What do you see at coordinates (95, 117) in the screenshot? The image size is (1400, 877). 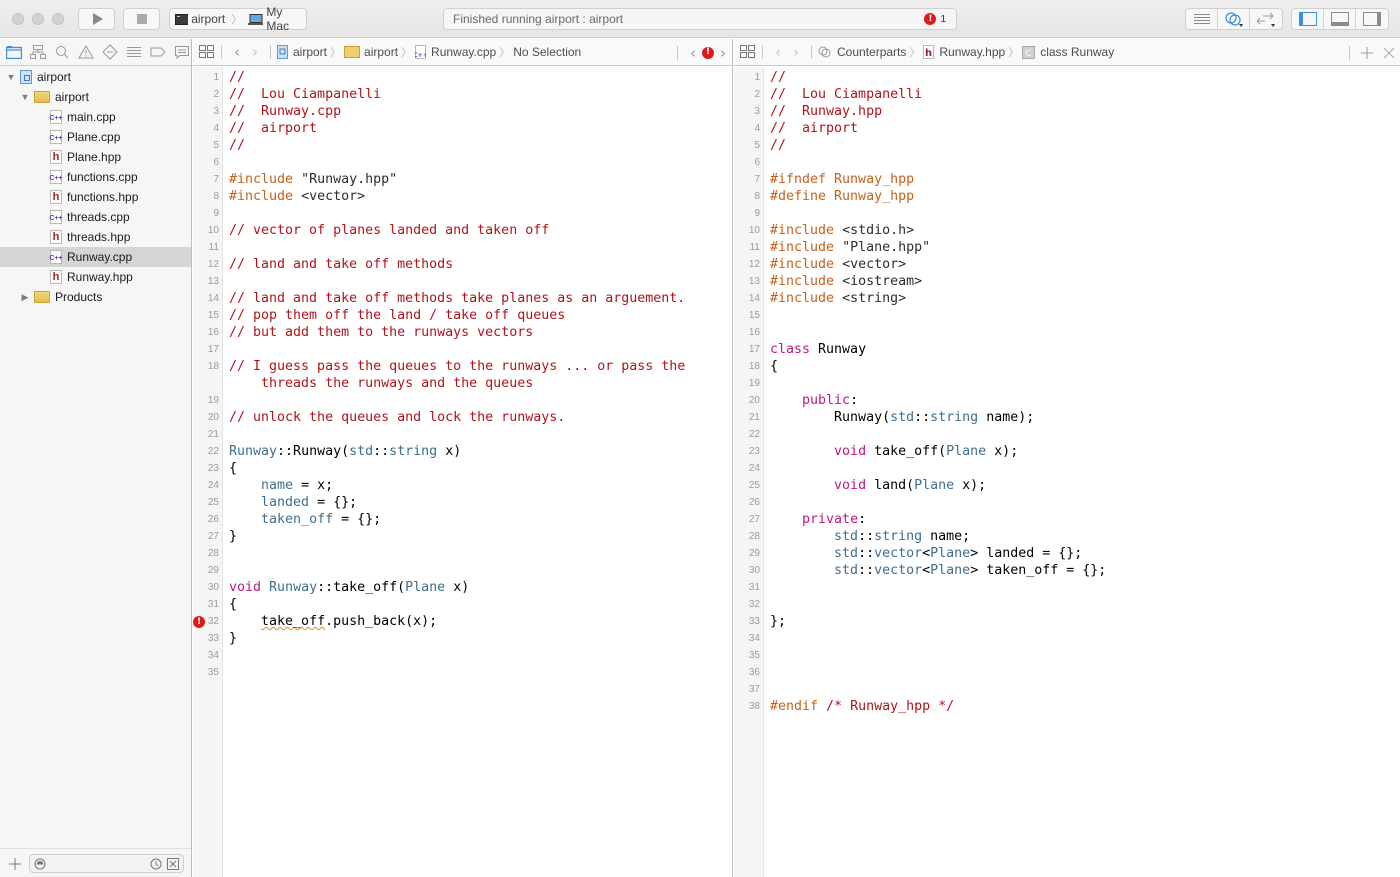 I see `tree-item: C++ main.cpp` at bounding box center [95, 117].